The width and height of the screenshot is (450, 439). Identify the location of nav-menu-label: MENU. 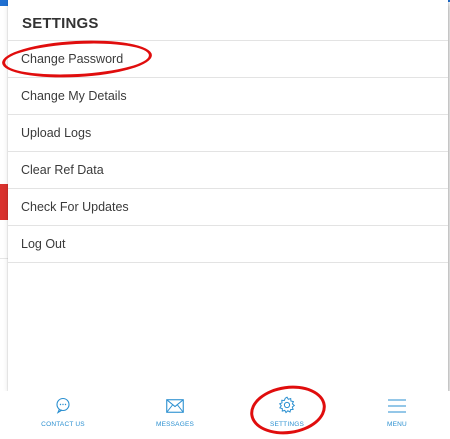
(397, 424).